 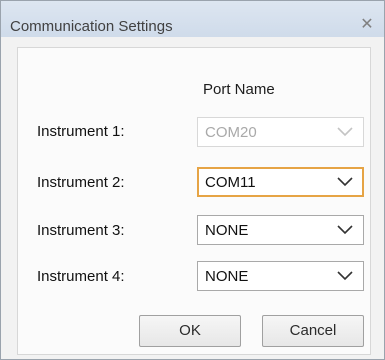 I want to click on instrument-1-port-select: COM20, so click(x=280, y=132).